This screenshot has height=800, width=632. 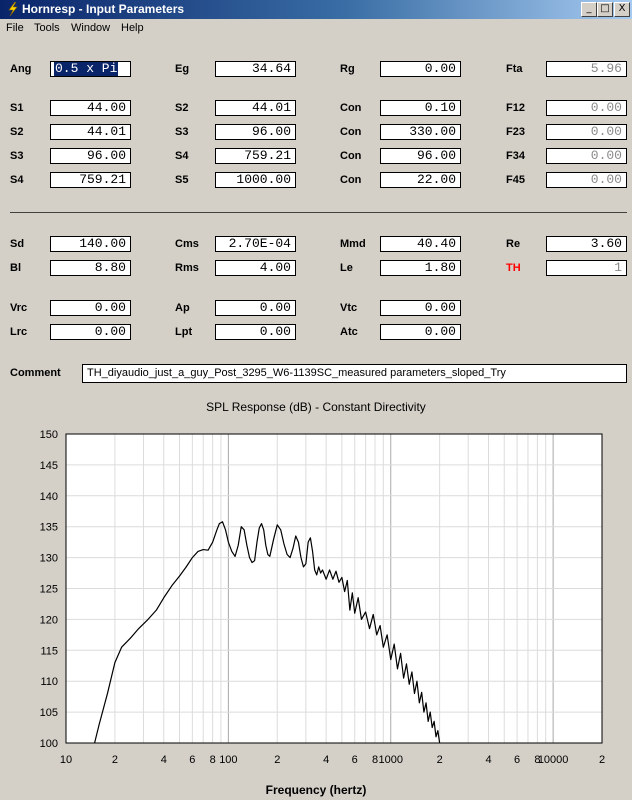 What do you see at coordinates (35, 373) in the screenshot?
I see `label-comment: Comment` at bounding box center [35, 373].